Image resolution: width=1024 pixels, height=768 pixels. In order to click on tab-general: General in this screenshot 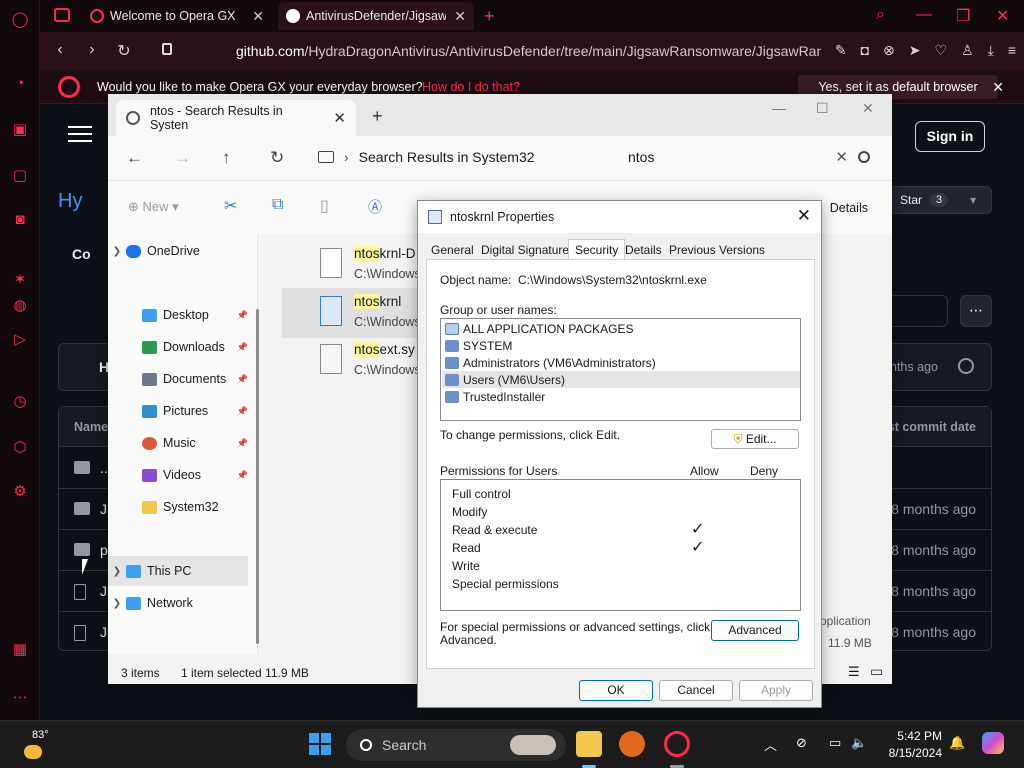, I will do `click(452, 250)`.